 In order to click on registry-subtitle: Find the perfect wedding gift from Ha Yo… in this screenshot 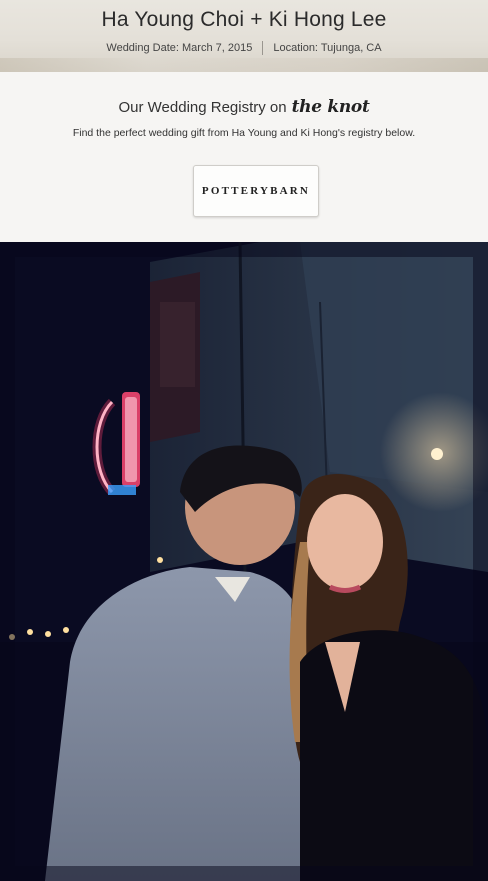, I will do `click(244, 133)`.